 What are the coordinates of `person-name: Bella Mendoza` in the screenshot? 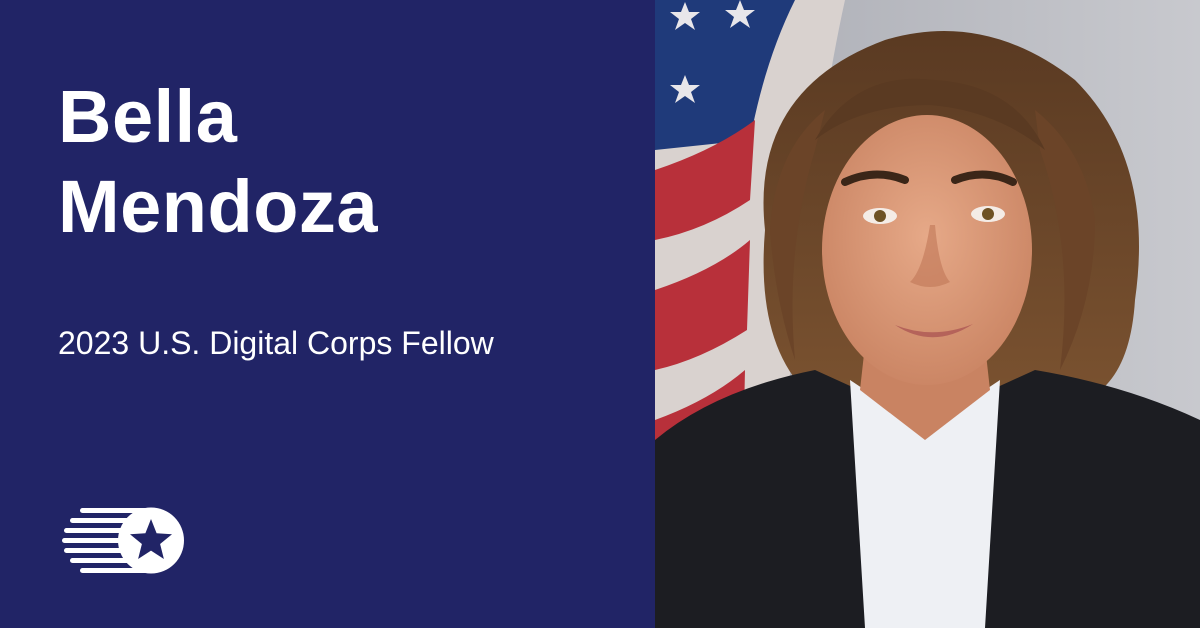 It's located at (218, 162).